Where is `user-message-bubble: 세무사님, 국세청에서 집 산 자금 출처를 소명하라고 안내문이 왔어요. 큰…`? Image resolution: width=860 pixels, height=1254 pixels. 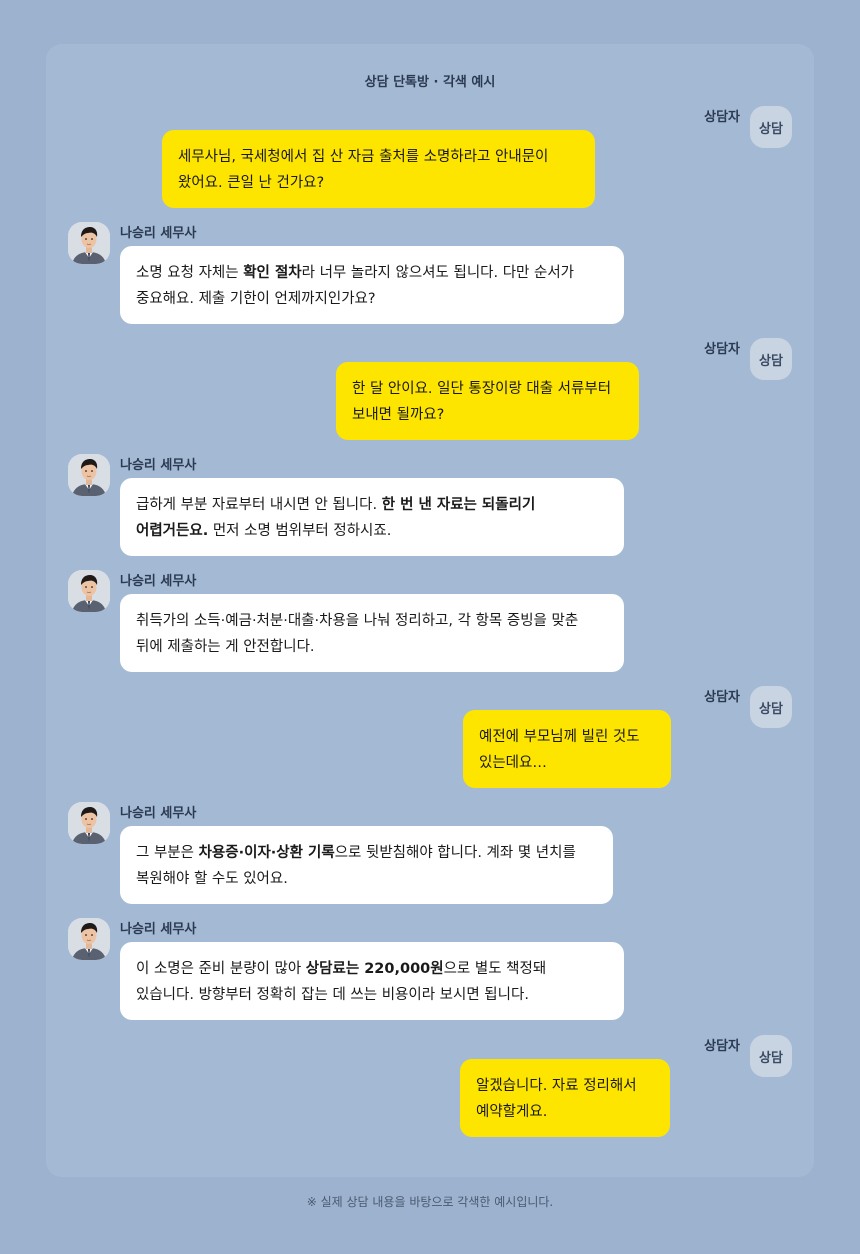 user-message-bubble: 세무사님, 국세청에서 집 산 자금 출처를 소명하라고 안내문이 왔어요. 큰… is located at coordinates (378, 169).